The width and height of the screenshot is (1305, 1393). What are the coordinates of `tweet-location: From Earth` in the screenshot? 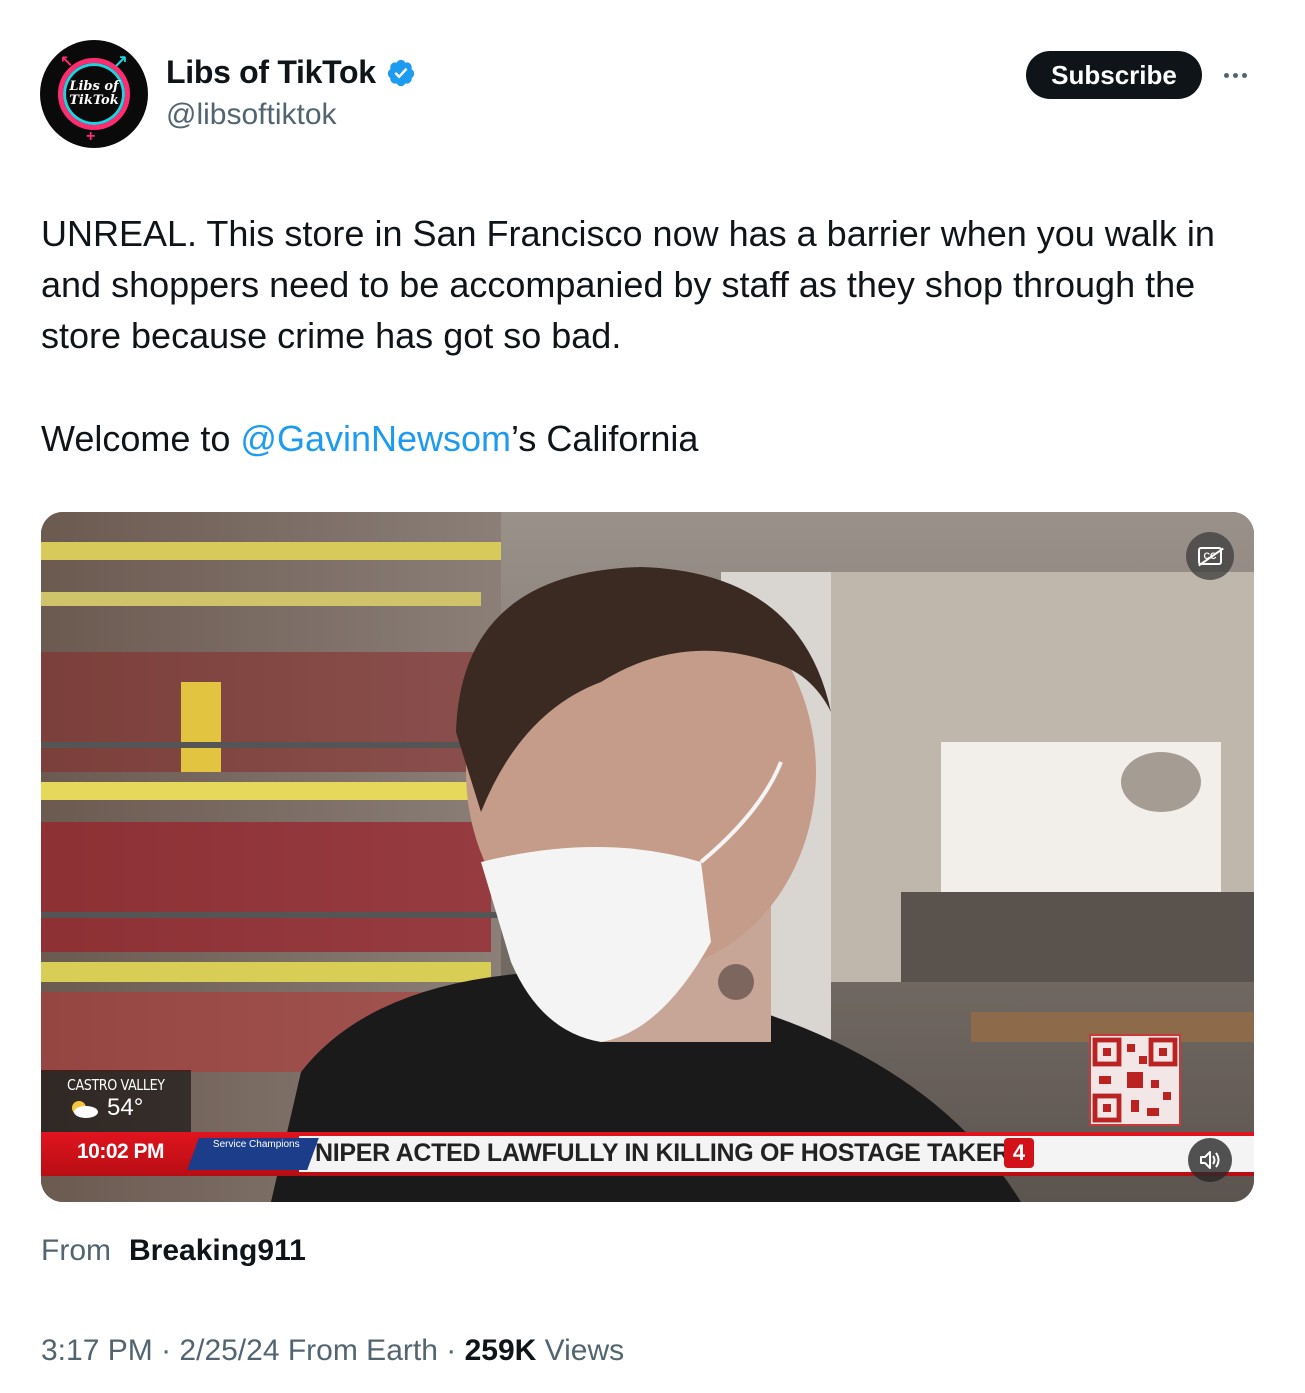 It's located at (362, 1350).